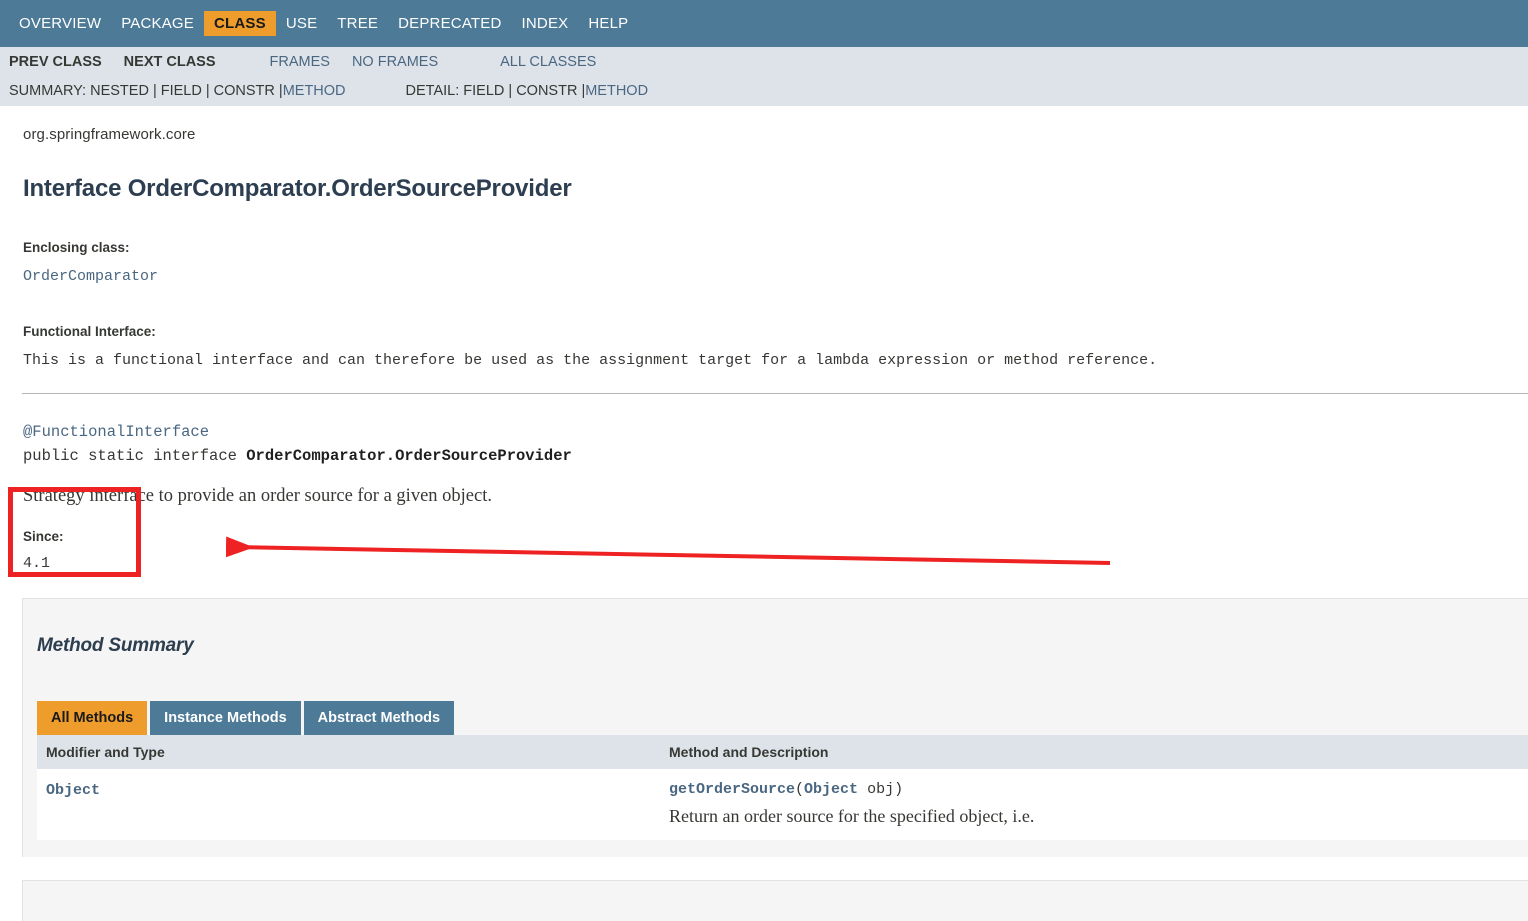 This screenshot has width=1528, height=921. I want to click on parameter-name, so click(862, 789).